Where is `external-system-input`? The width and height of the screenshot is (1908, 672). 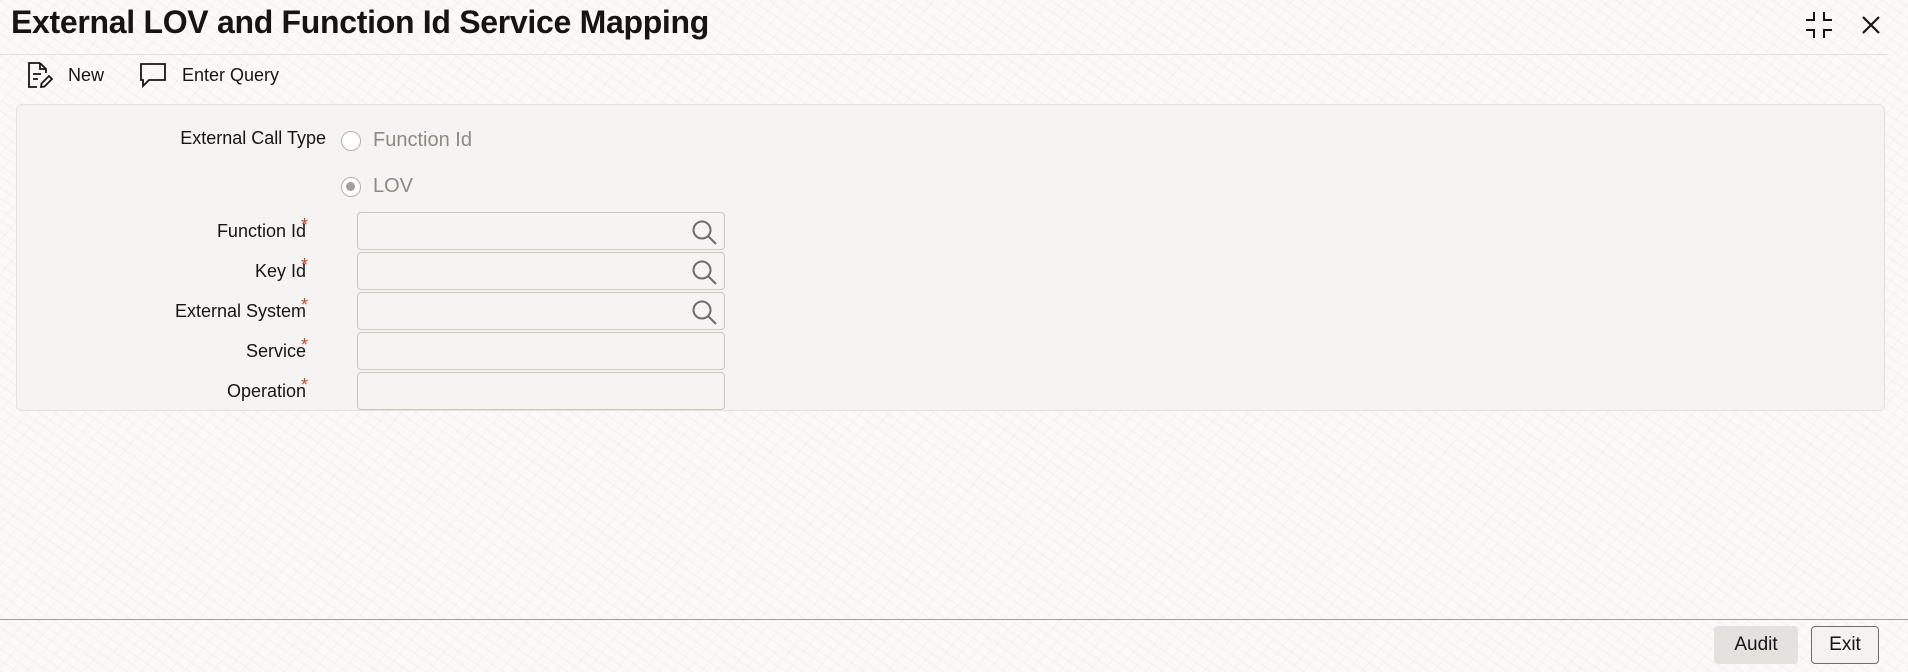 external-system-input is located at coordinates (541, 311).